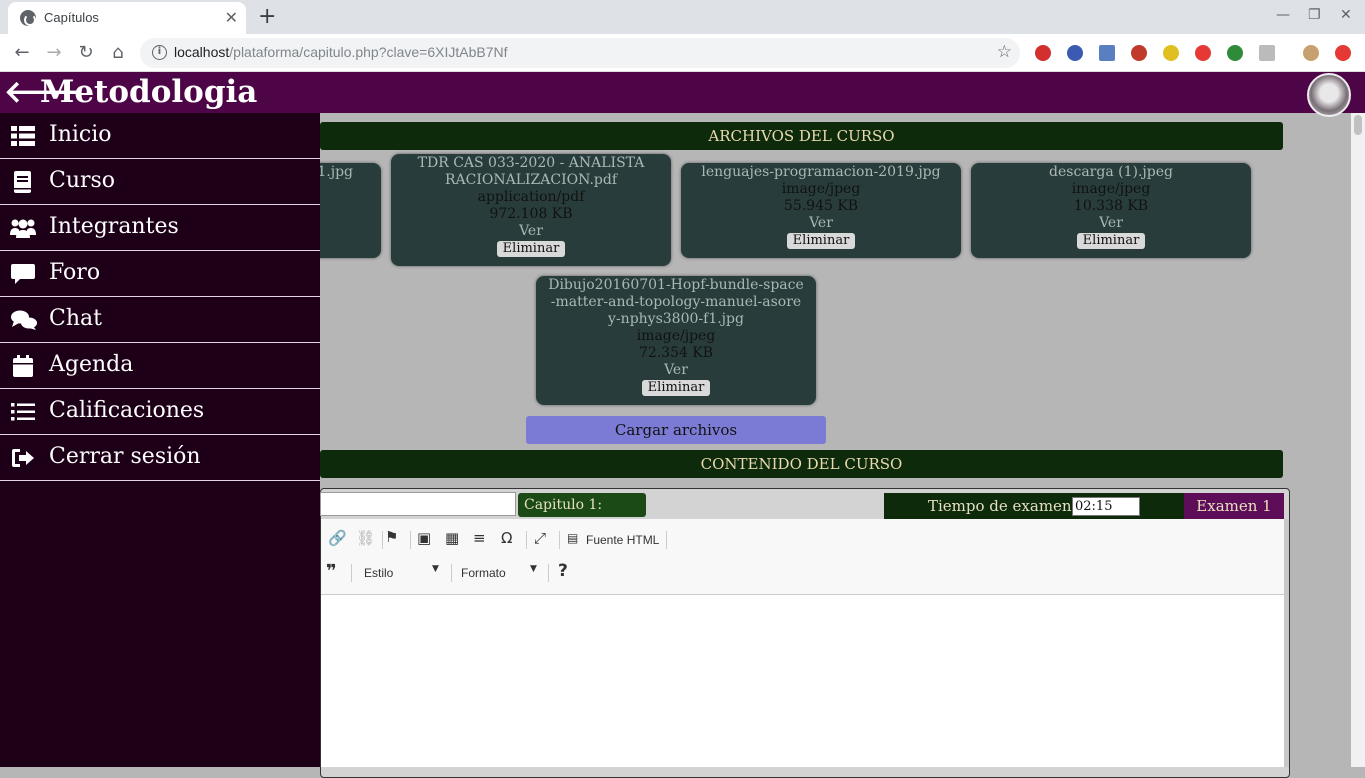 This screenshot has height=778, width=1365. What do you see at coordinates (483, 573) in the screenshot?
I see `format-dropdown: Formato` at bounding box center [483, 573].